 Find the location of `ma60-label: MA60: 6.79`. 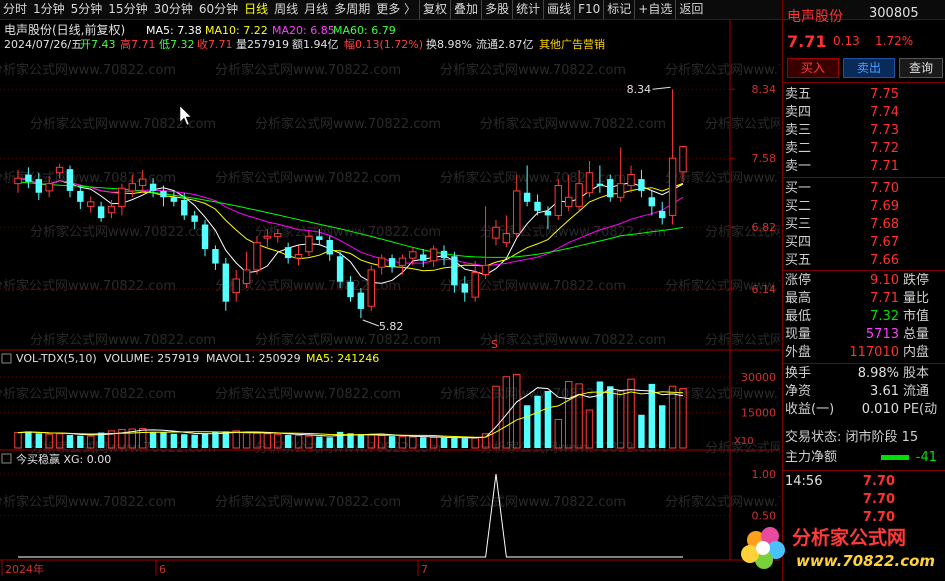

ma60-label: MA60: 6.79 is located at coordinates (364, 30).